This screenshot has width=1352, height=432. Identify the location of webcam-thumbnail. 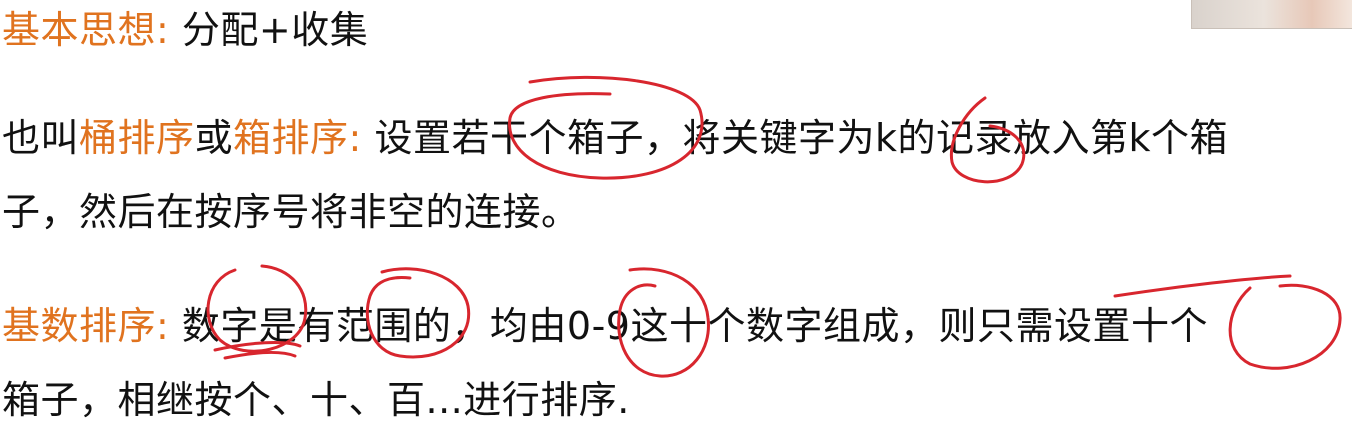
(1271, 14).